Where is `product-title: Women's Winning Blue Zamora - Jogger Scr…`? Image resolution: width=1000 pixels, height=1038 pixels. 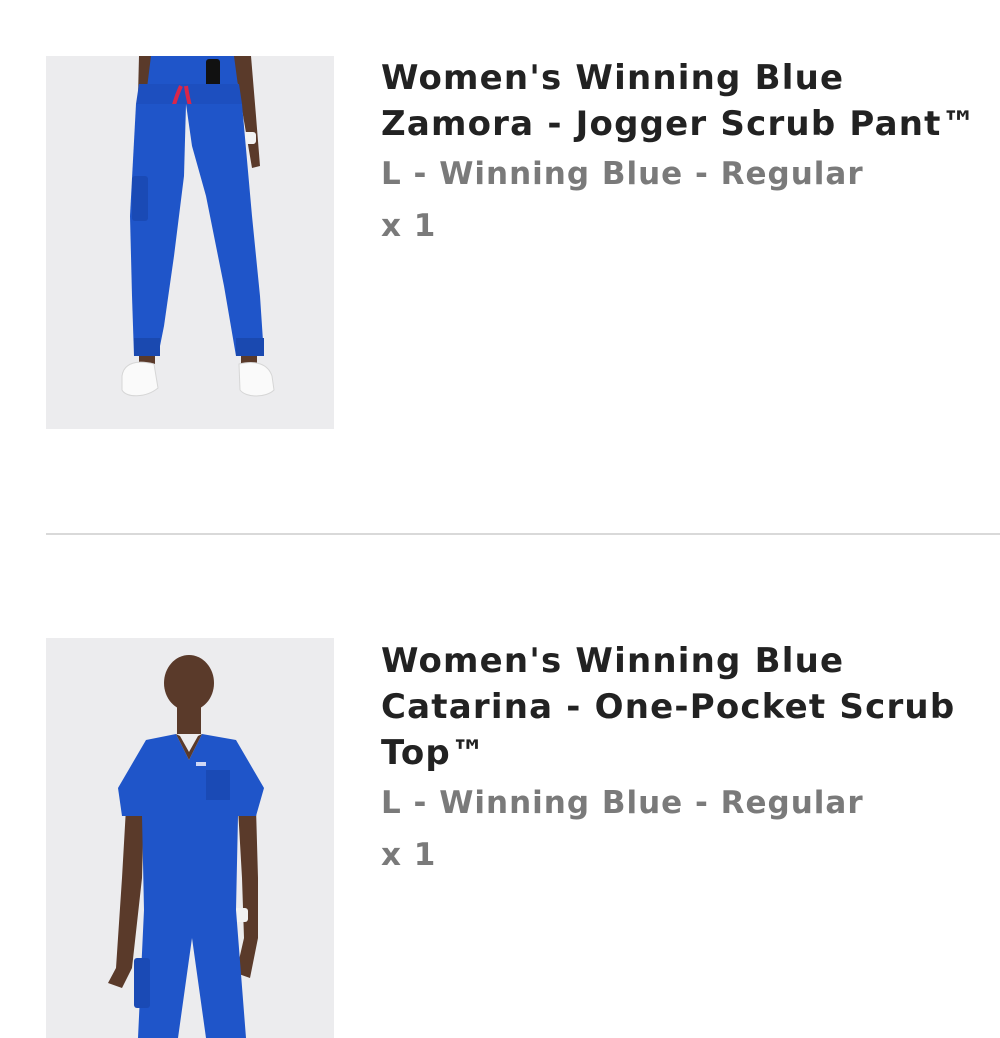
product-title: Women's Winning Blue Zamora - Jogger Scr… is located at coordinates (681, 101).